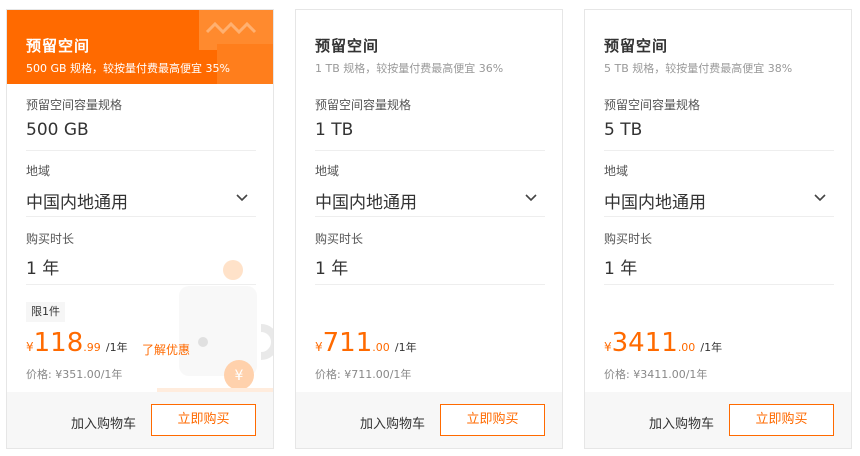  I want to click on card-subtitle: 1 TB 规格，较按量付费最高便宜 36%, so click(409, 68).